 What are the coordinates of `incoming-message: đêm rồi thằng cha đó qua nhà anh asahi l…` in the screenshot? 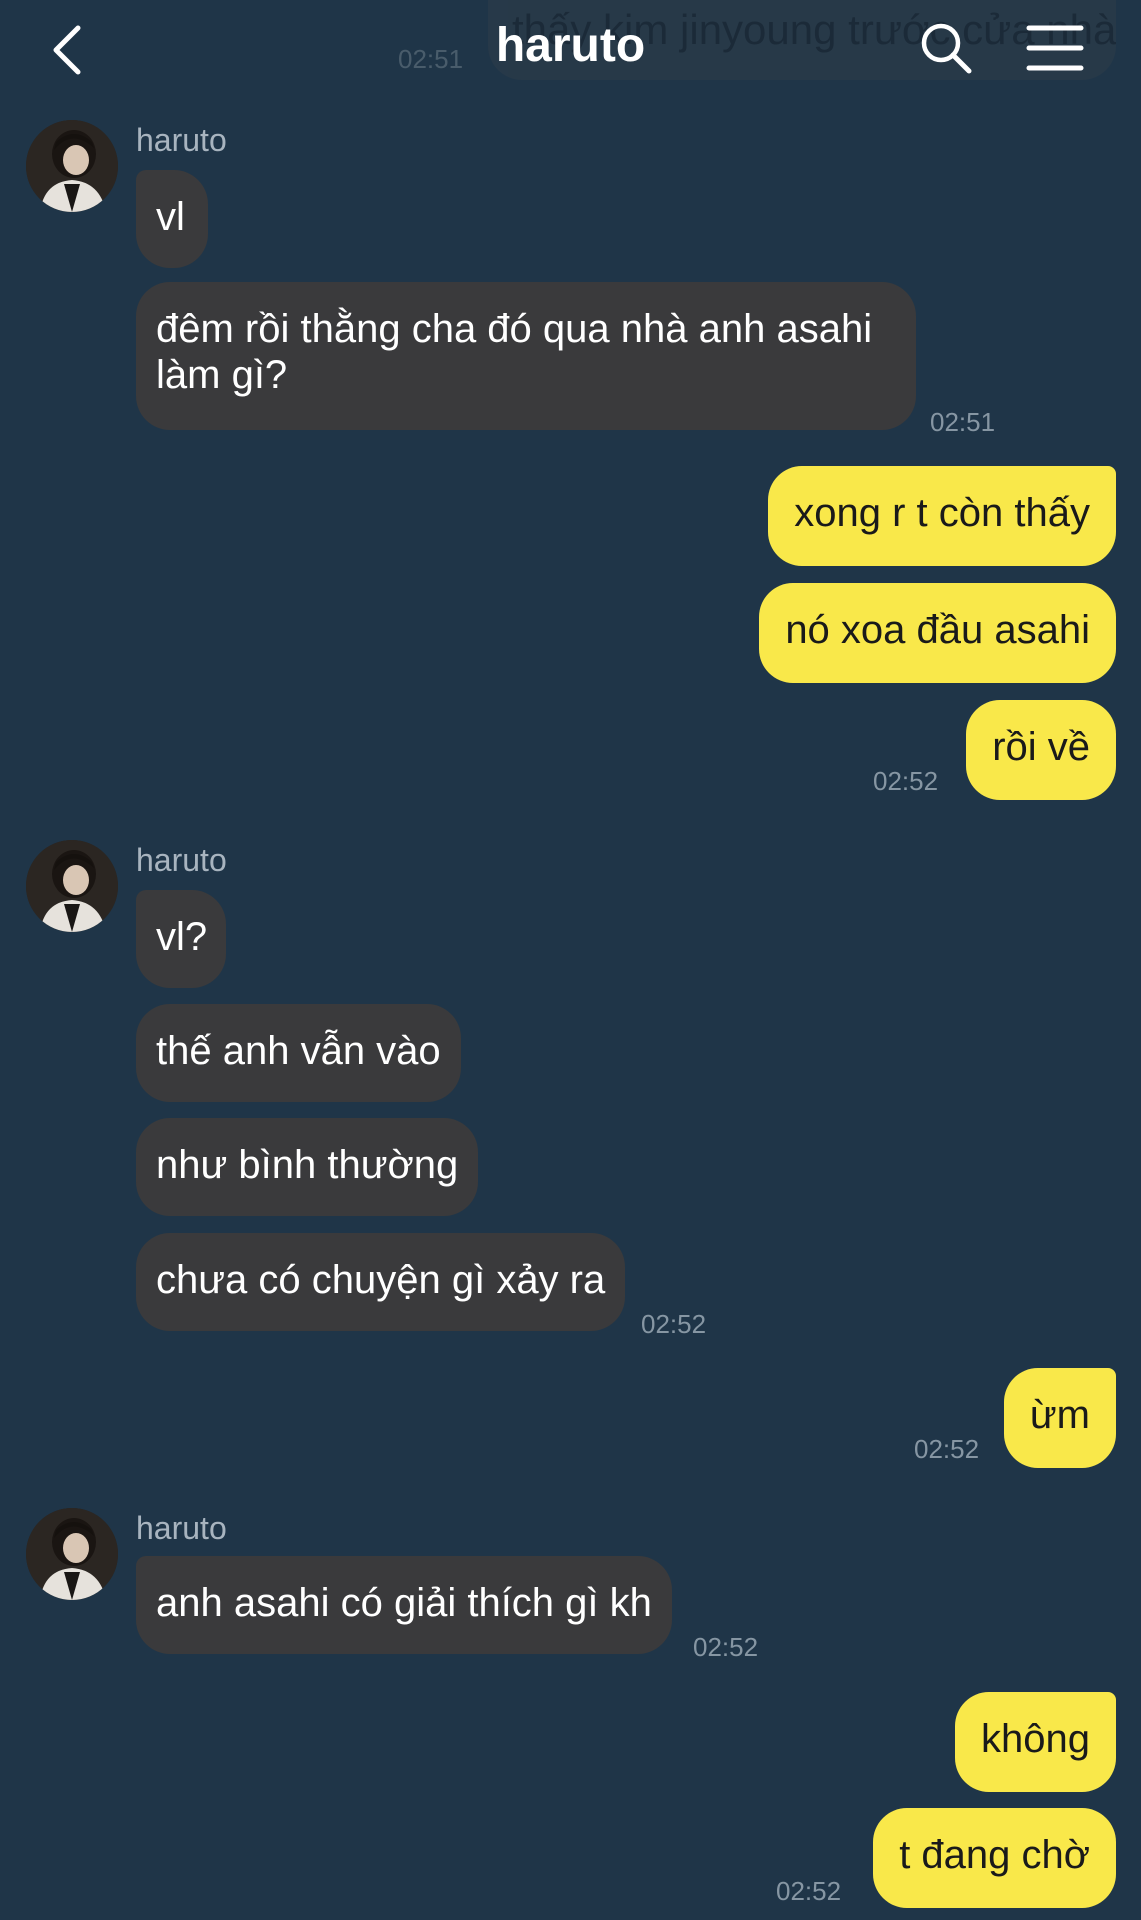 It's located at (526, 356).